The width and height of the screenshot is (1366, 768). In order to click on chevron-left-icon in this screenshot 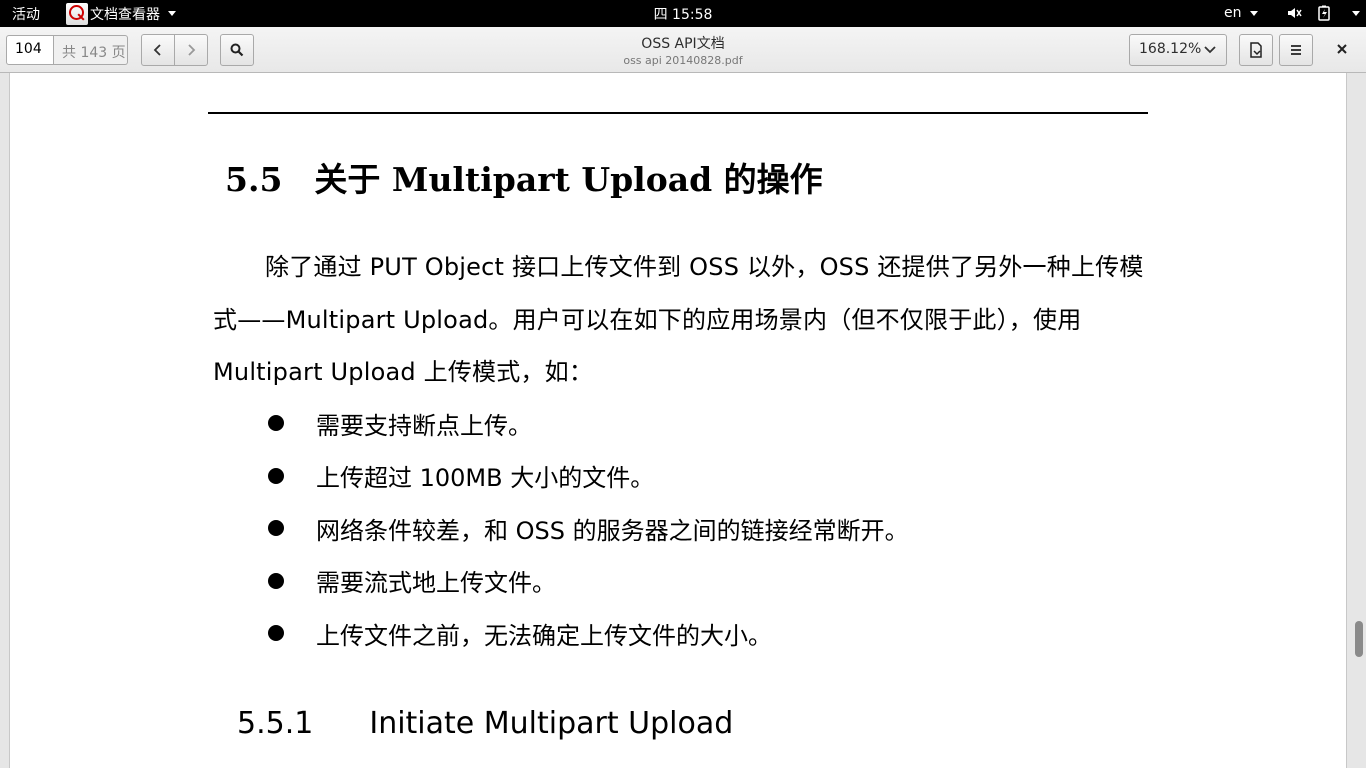, I will do `click(157, 50)`.